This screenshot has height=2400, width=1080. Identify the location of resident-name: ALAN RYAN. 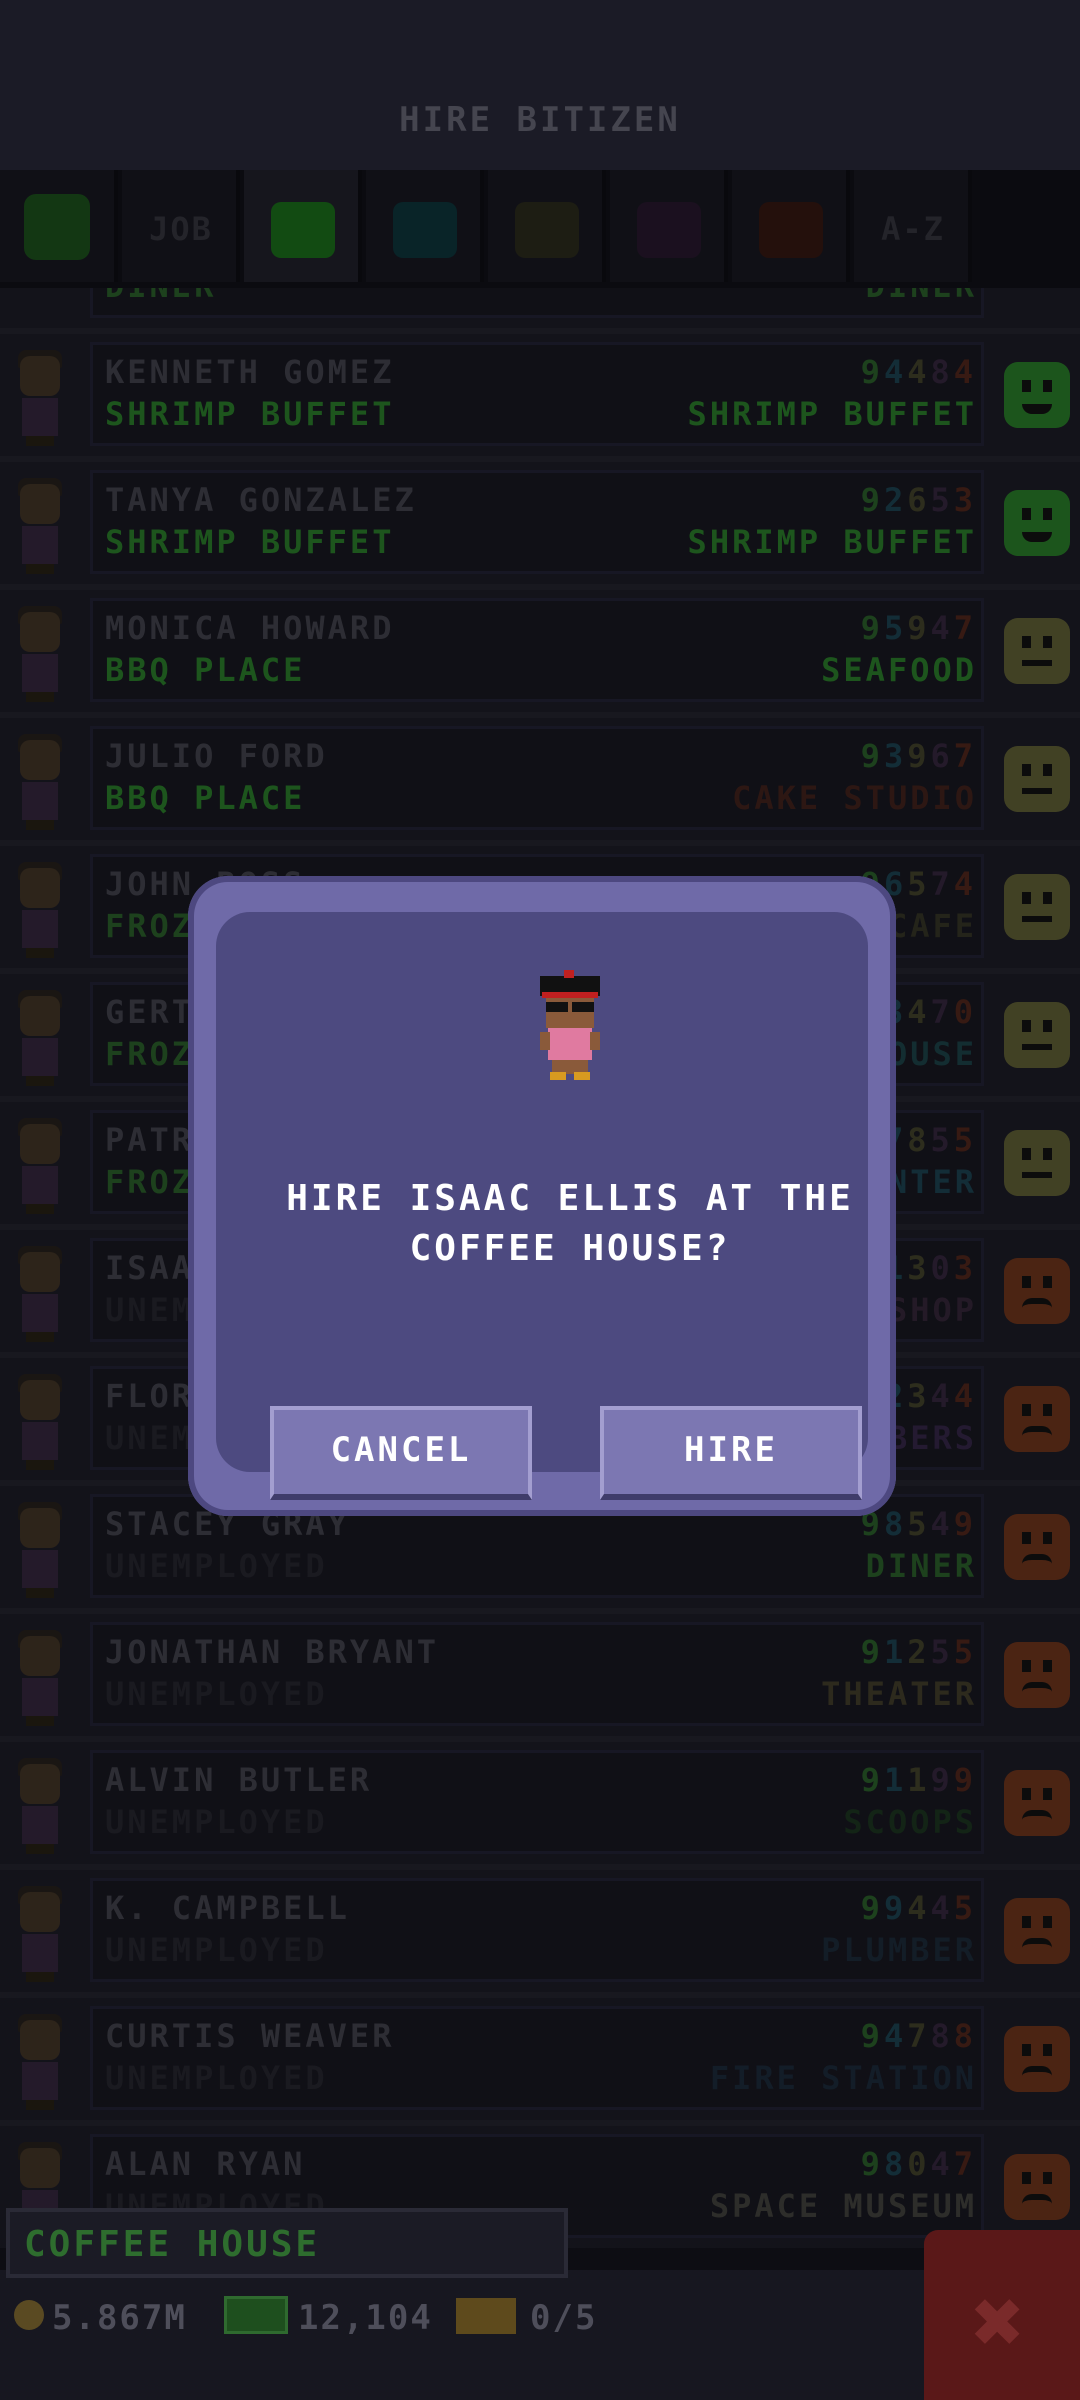
(205, 2164).